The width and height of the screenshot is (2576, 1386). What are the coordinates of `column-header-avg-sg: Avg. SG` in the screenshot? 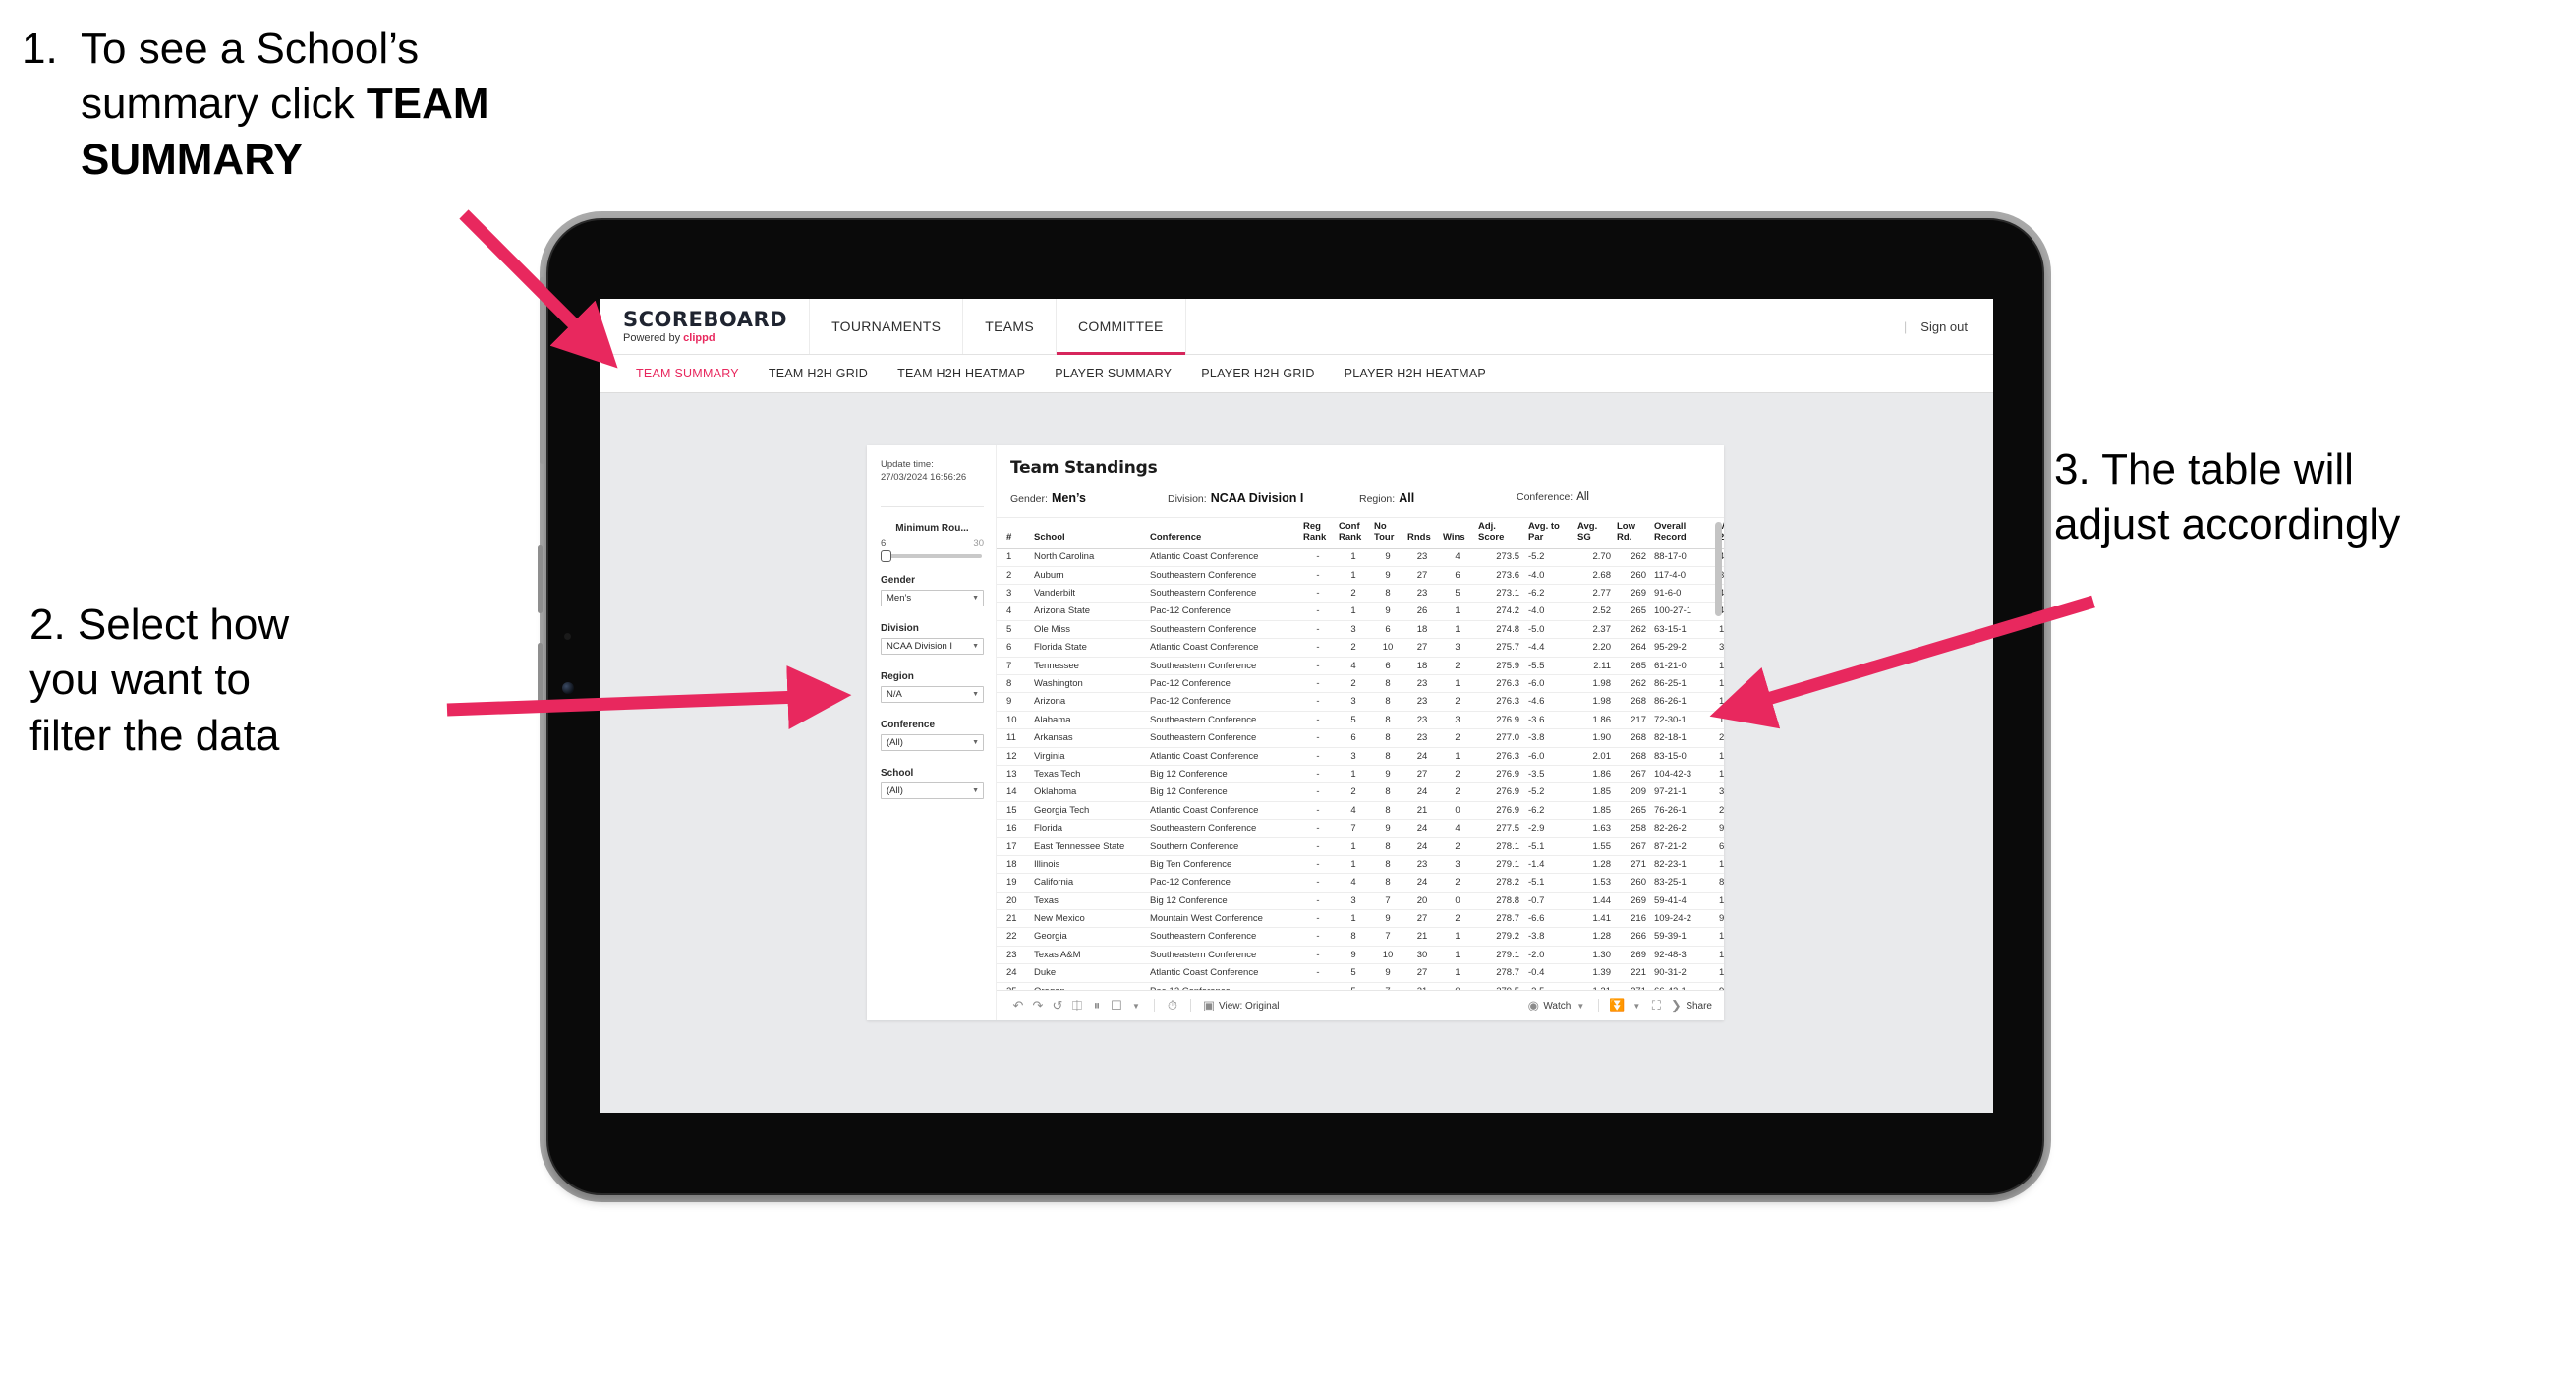 It's located at (1594, 533).